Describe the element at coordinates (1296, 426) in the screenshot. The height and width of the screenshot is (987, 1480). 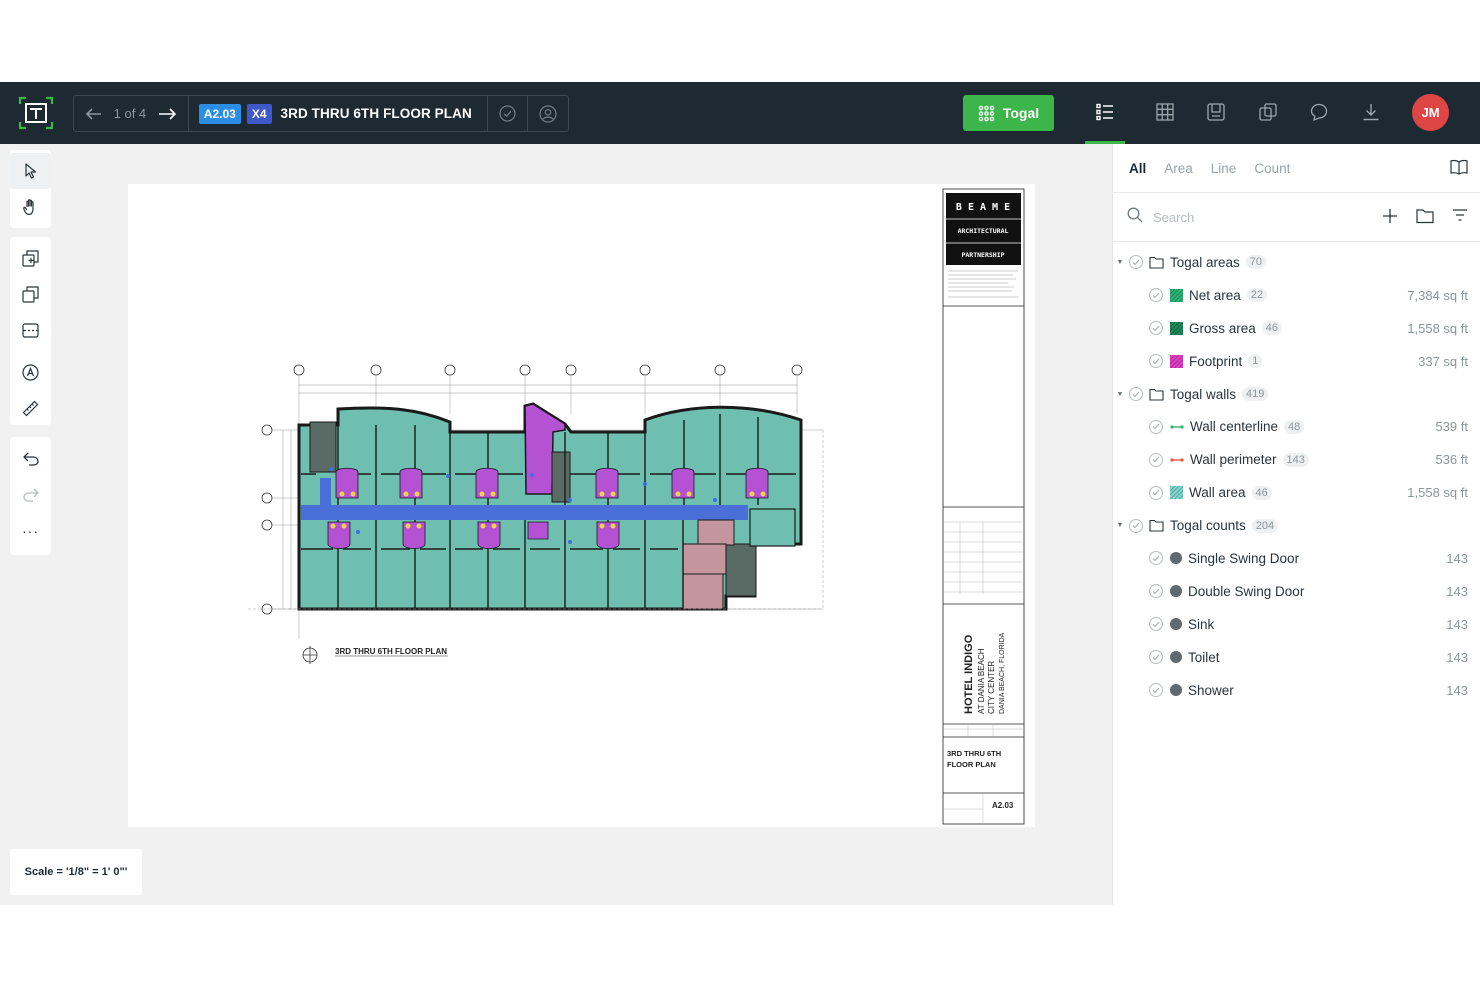
I see `takeoff-item-row: Wall centerline 48 539 ft` at that location.